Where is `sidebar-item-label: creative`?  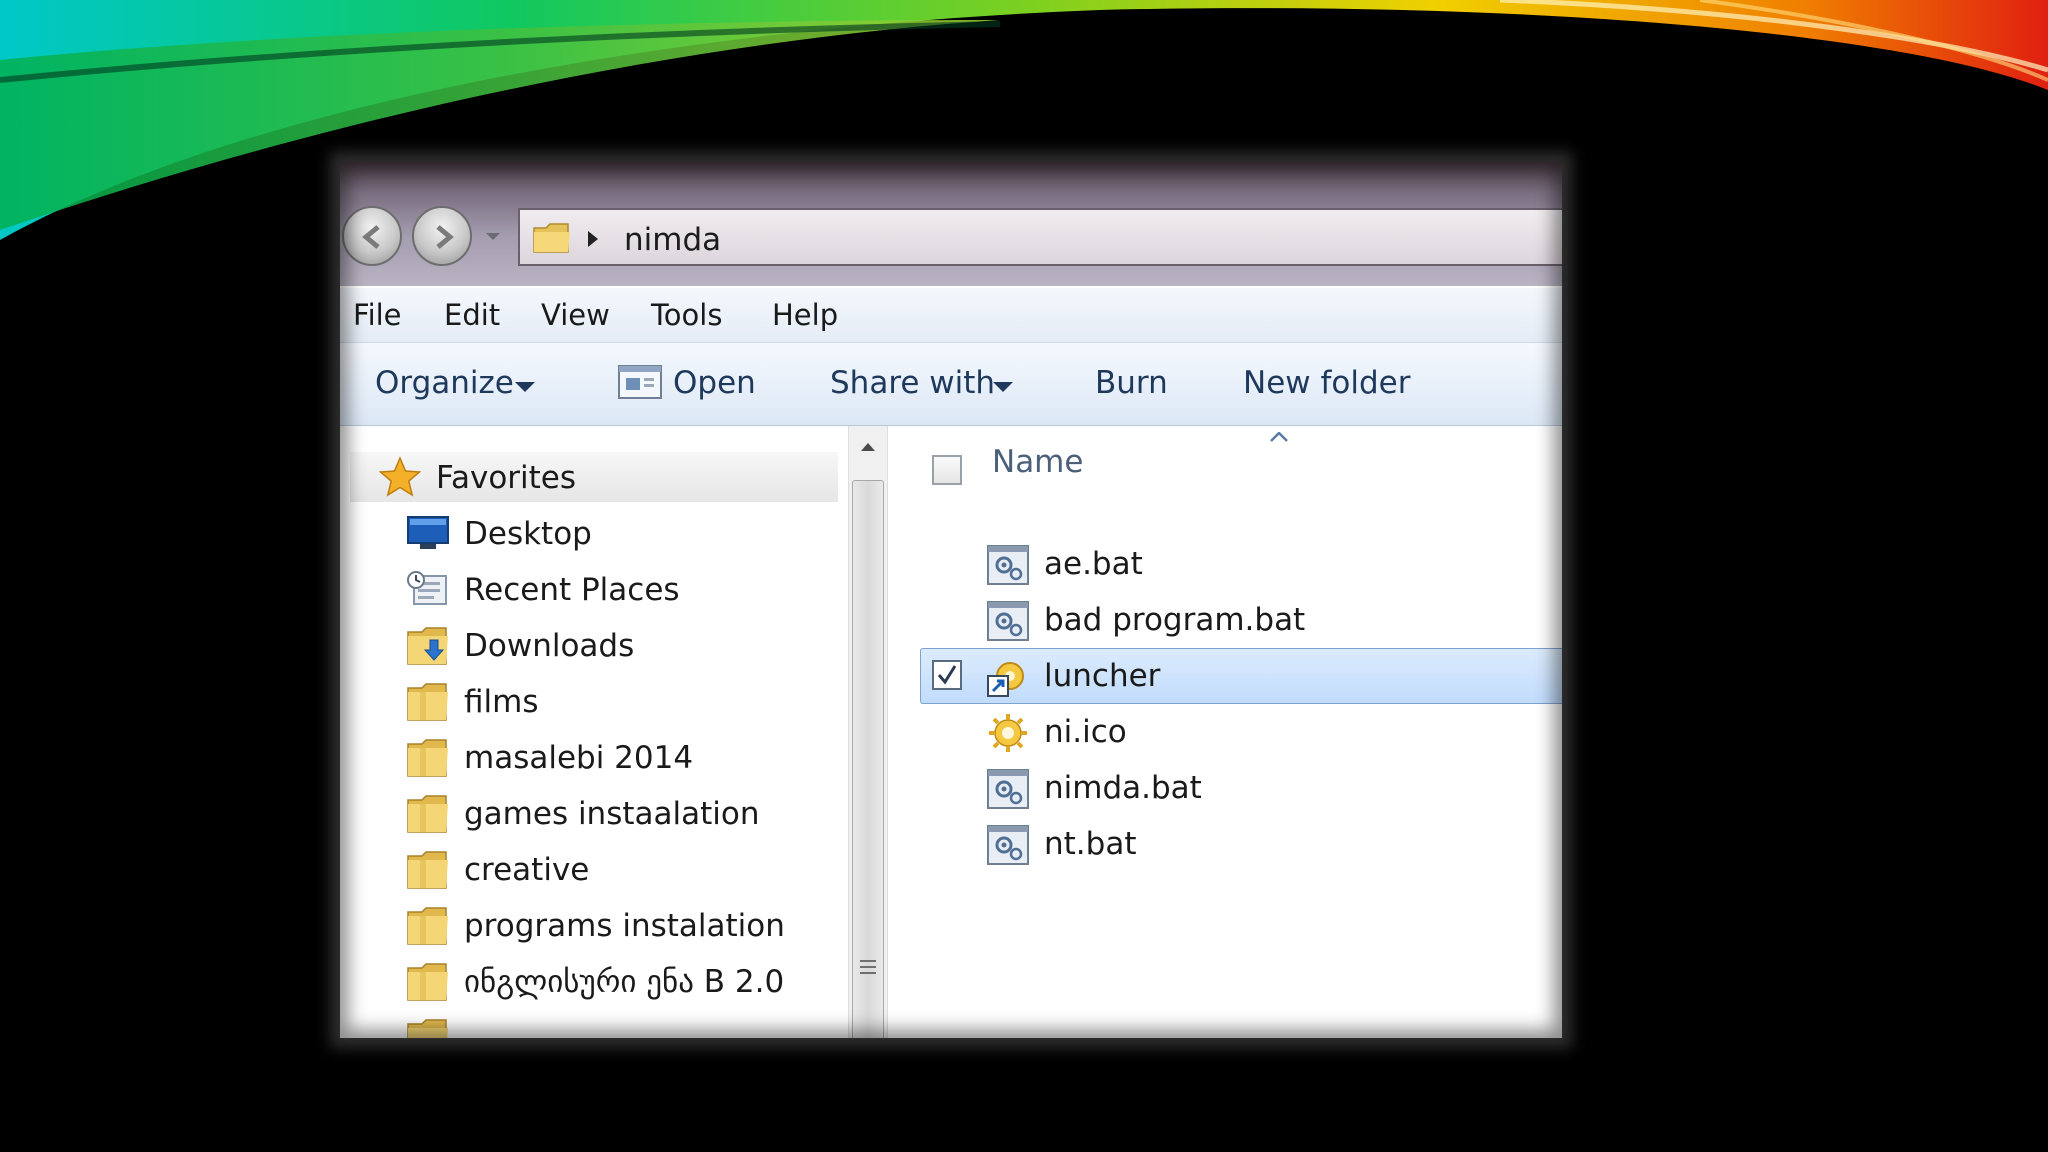 sidebar-item-label: creative is located at coordinates (527, 870).